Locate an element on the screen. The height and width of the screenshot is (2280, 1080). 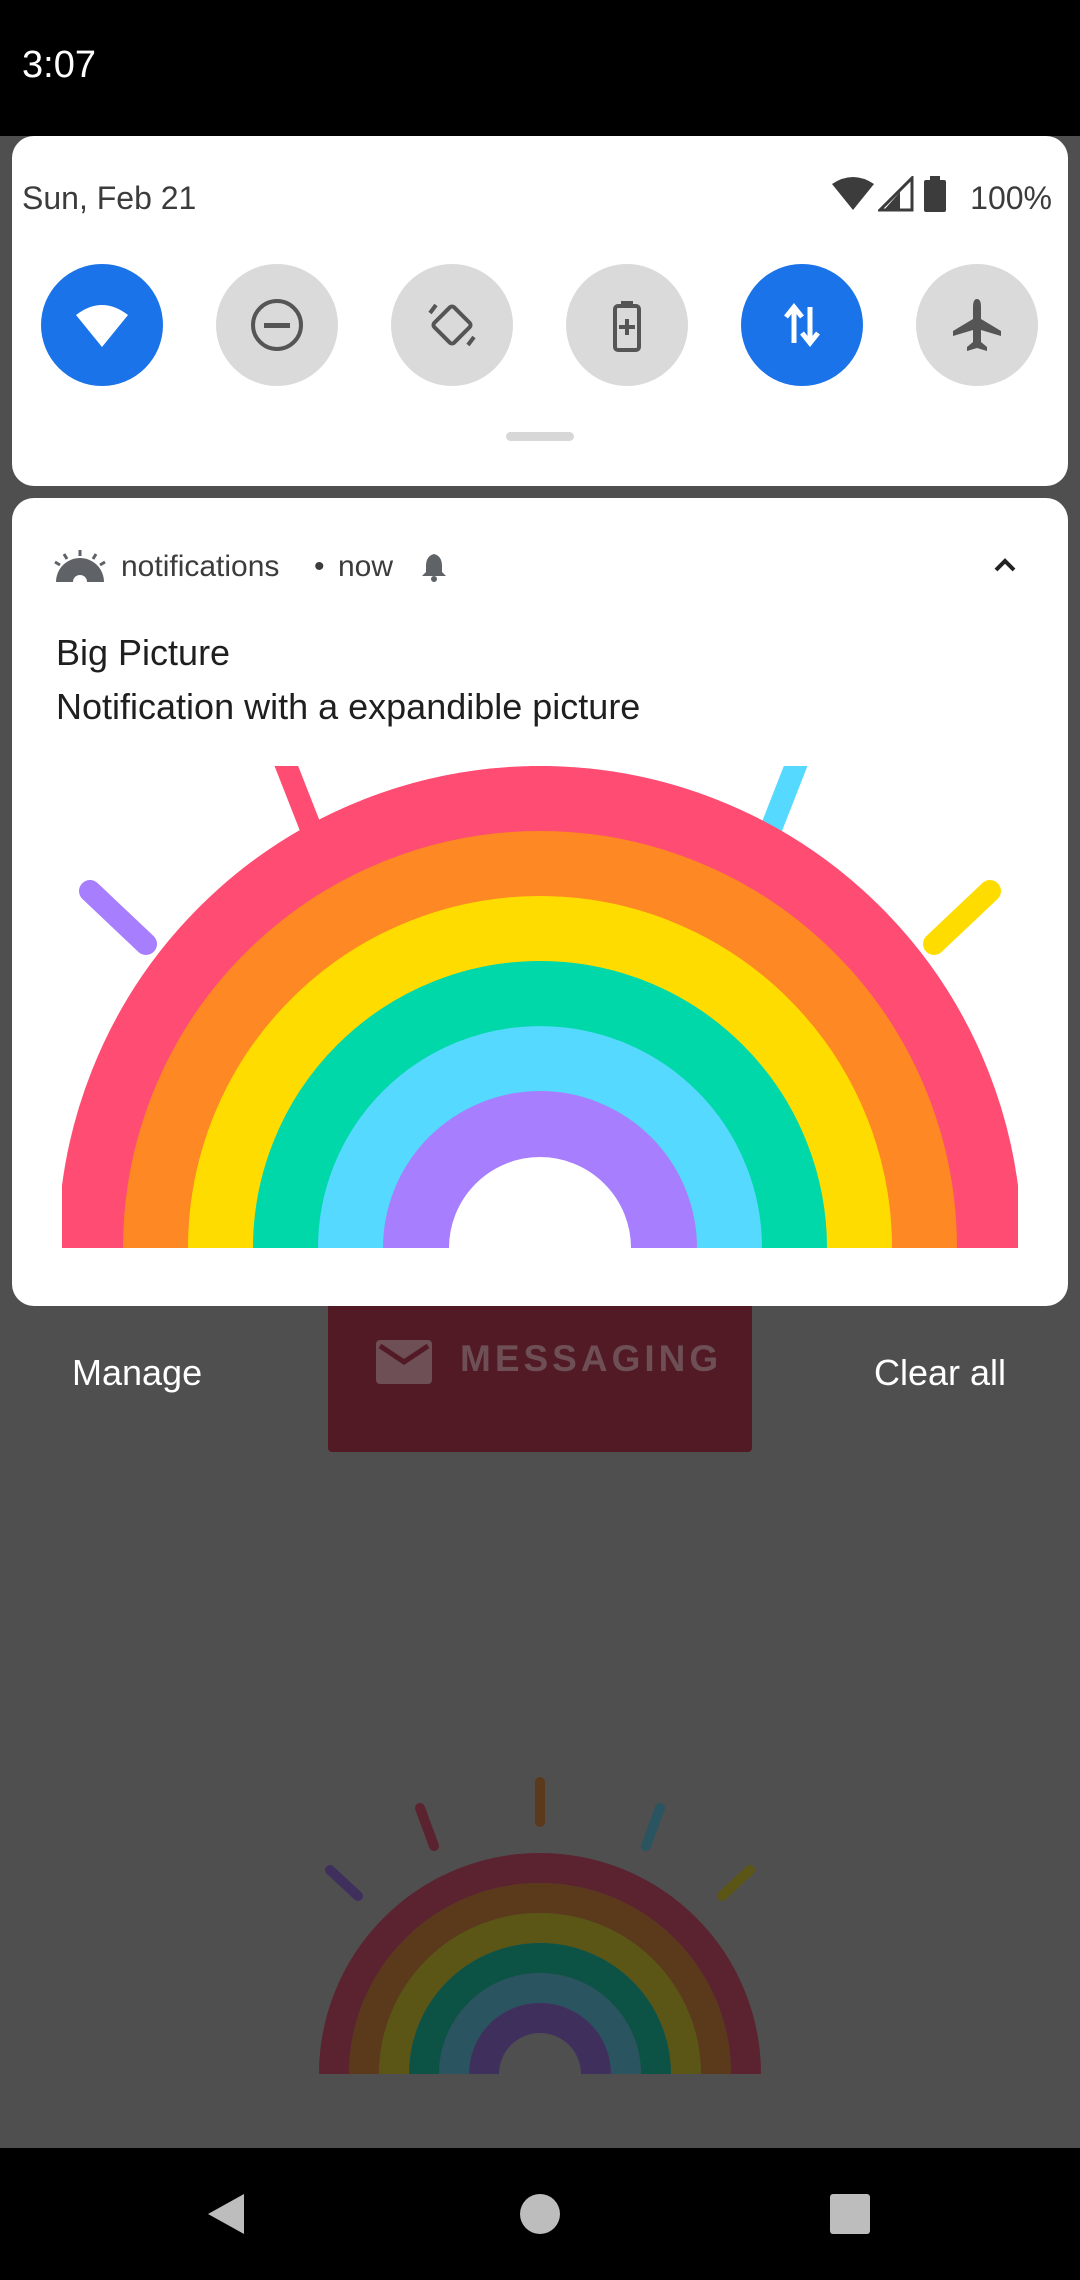
cell-signal-icon is located at coordinates (896, 194).